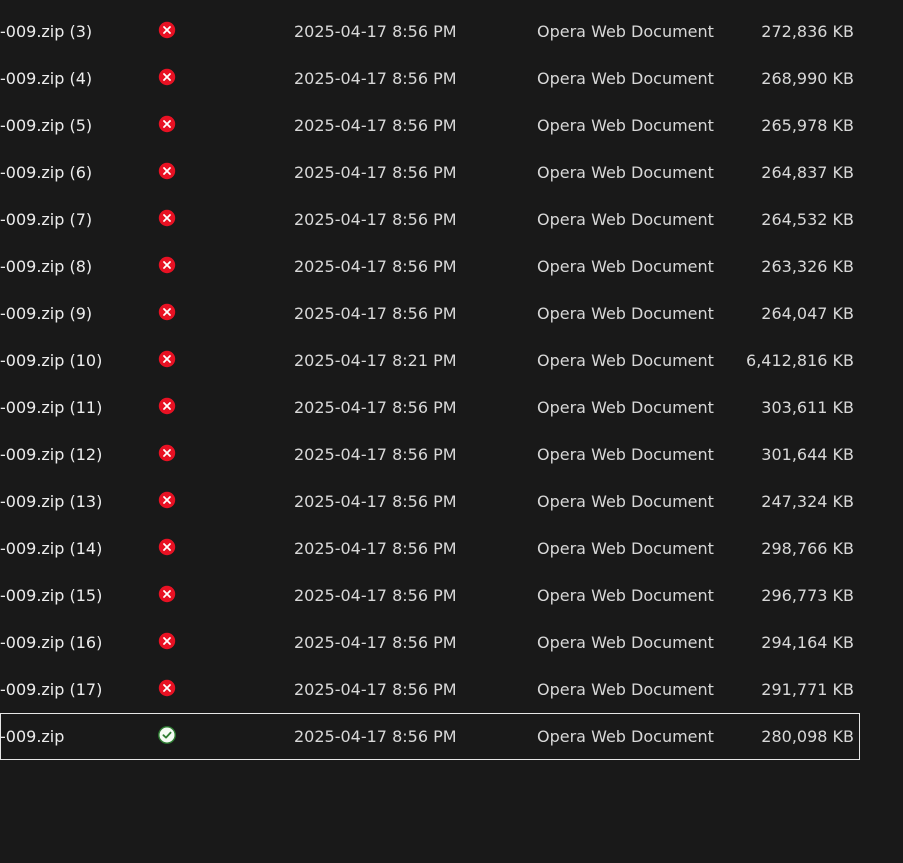  Describe the element at coordinates (807, 125) in the screenshot. I see `file-size: 265,978 KB` at that location.